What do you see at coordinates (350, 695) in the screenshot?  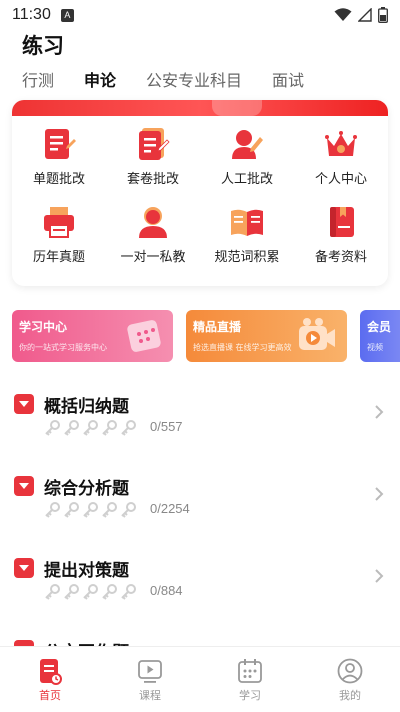 I see `nav-label: 我的` at bounding box center [350, 695].